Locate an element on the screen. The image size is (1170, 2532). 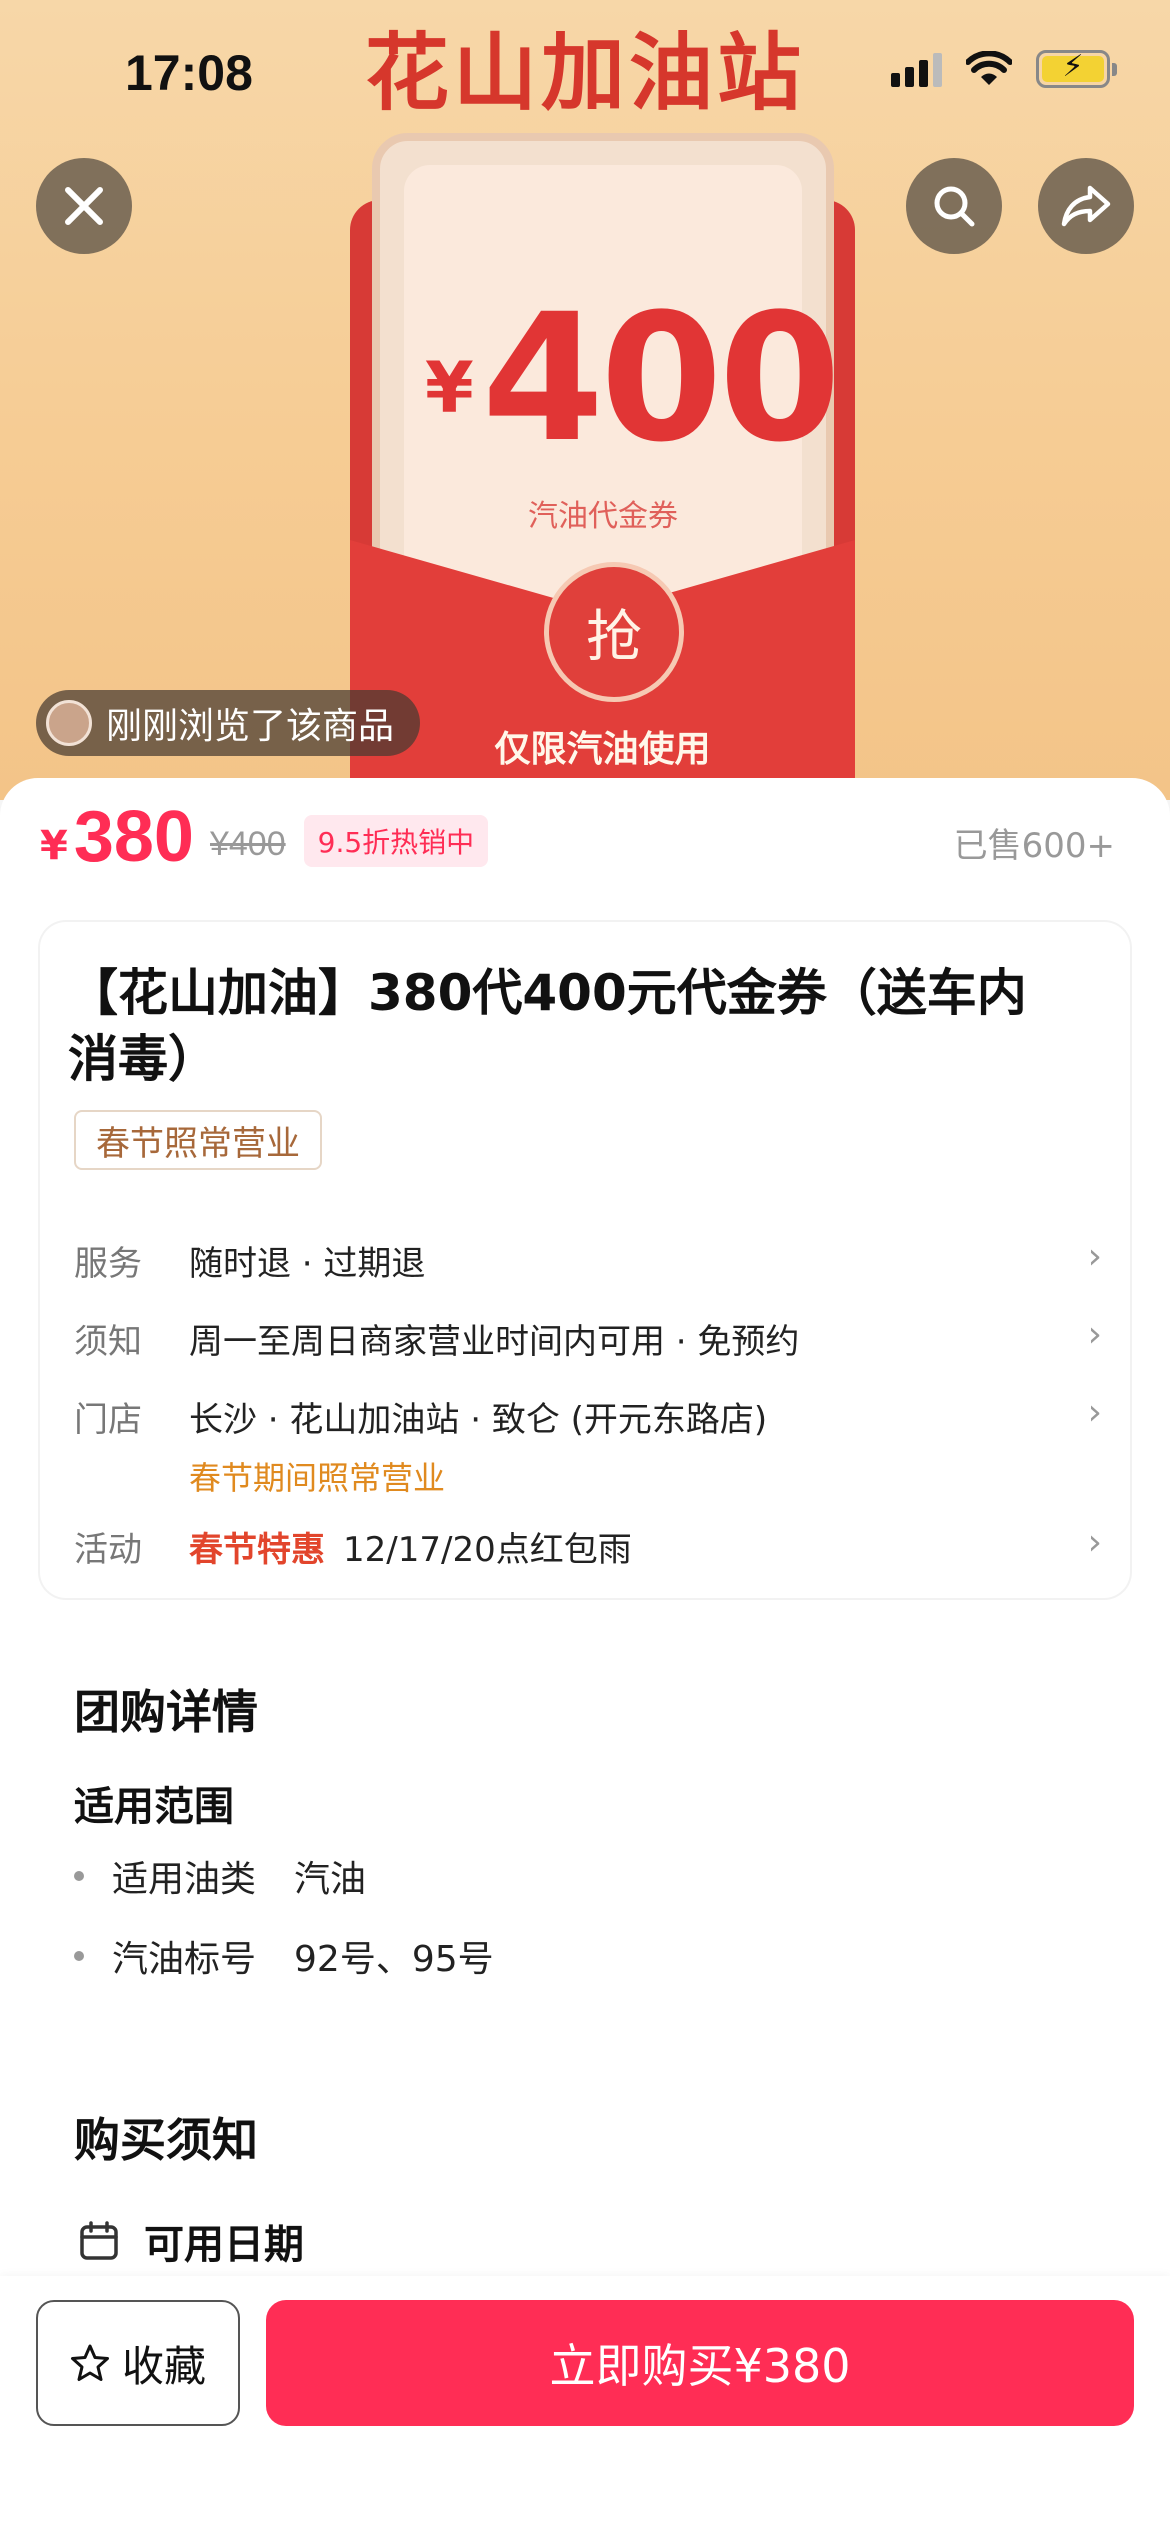
list-item-key: 适用油类 is located at coordinates (184, 1879).